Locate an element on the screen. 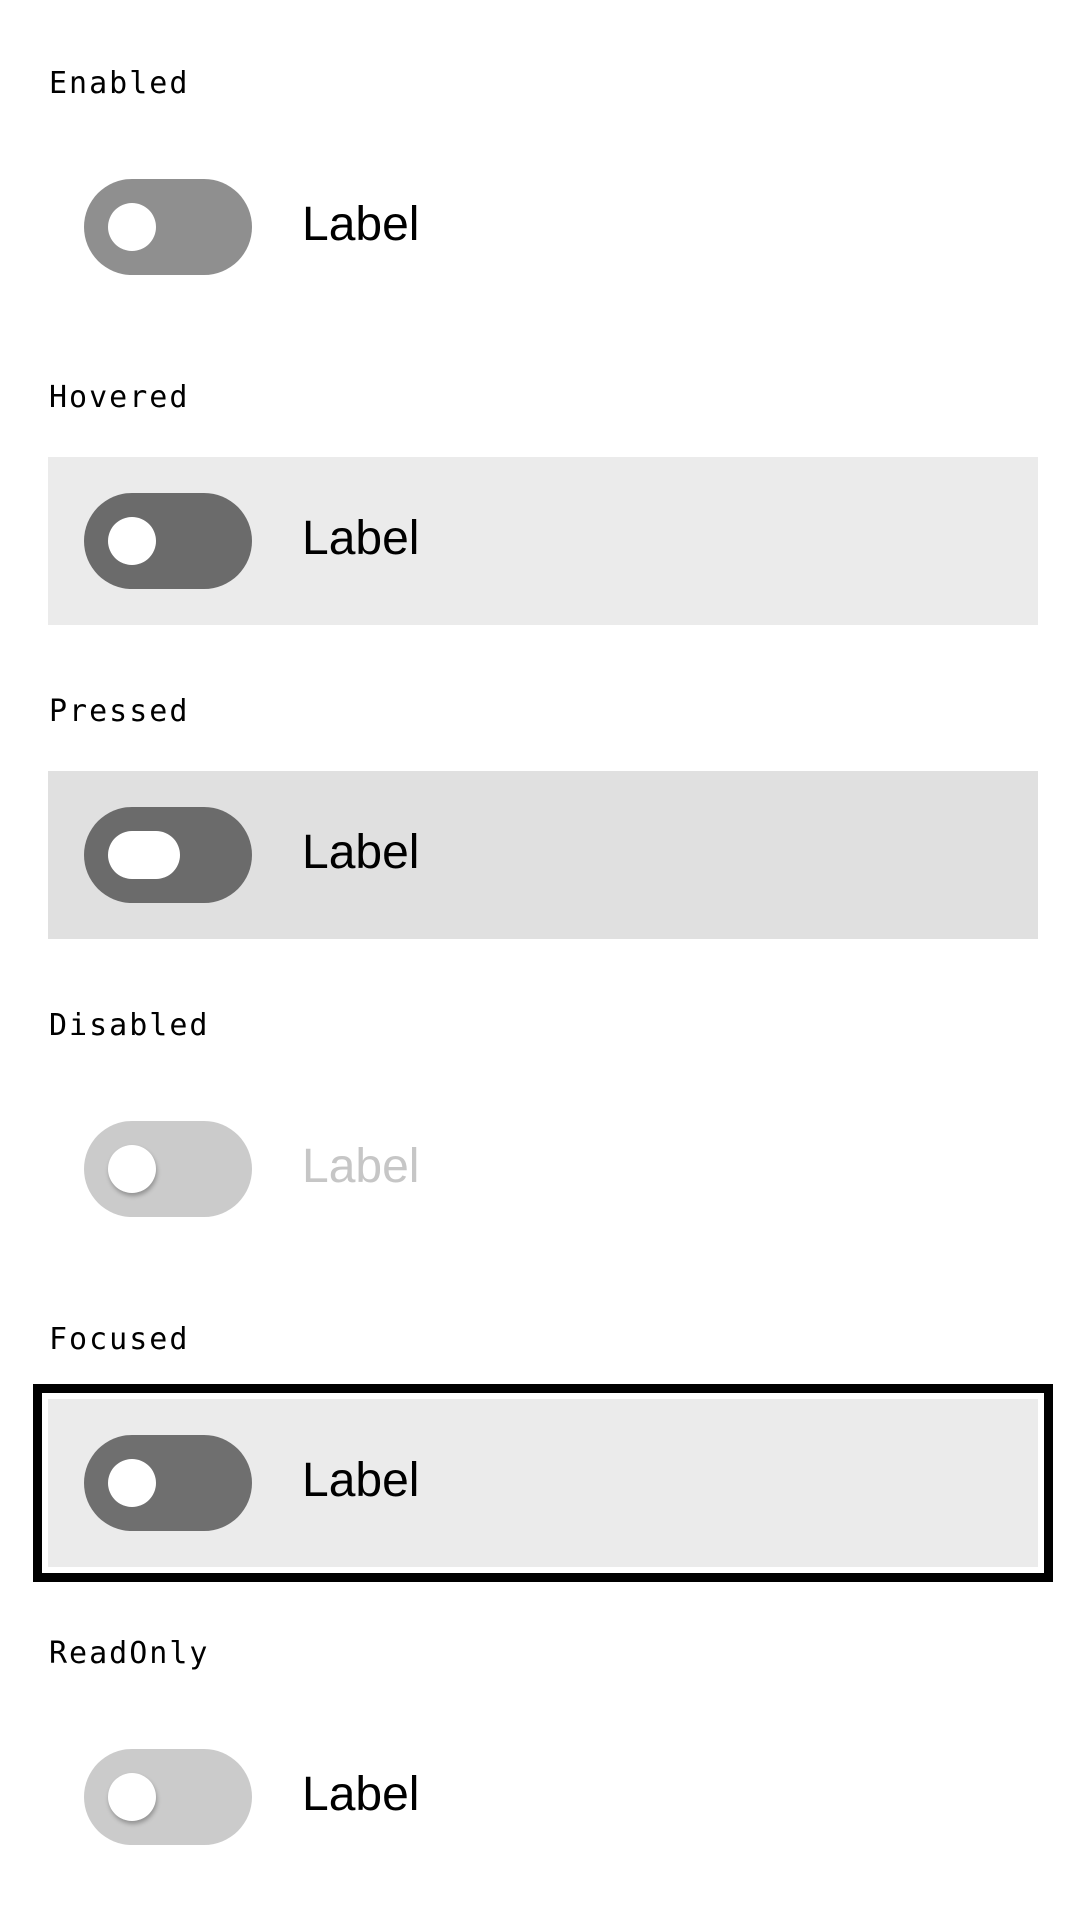 Image resolution: width=1080 pixels, height=1920 pixels. switch-row-readonly: Label is located at coordinates (543, 1797).